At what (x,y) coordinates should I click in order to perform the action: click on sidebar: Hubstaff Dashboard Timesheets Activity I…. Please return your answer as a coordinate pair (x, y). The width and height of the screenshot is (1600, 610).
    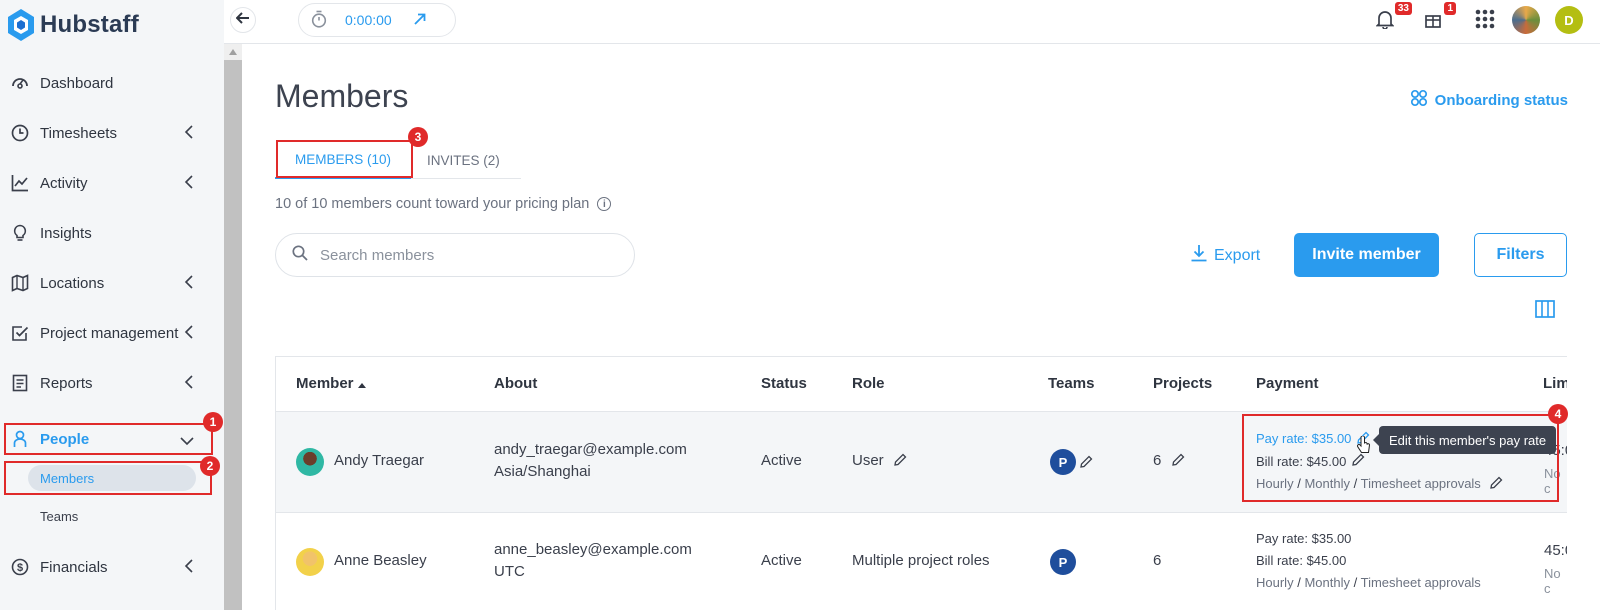
    Looking at the image, I should click on (112, 305).